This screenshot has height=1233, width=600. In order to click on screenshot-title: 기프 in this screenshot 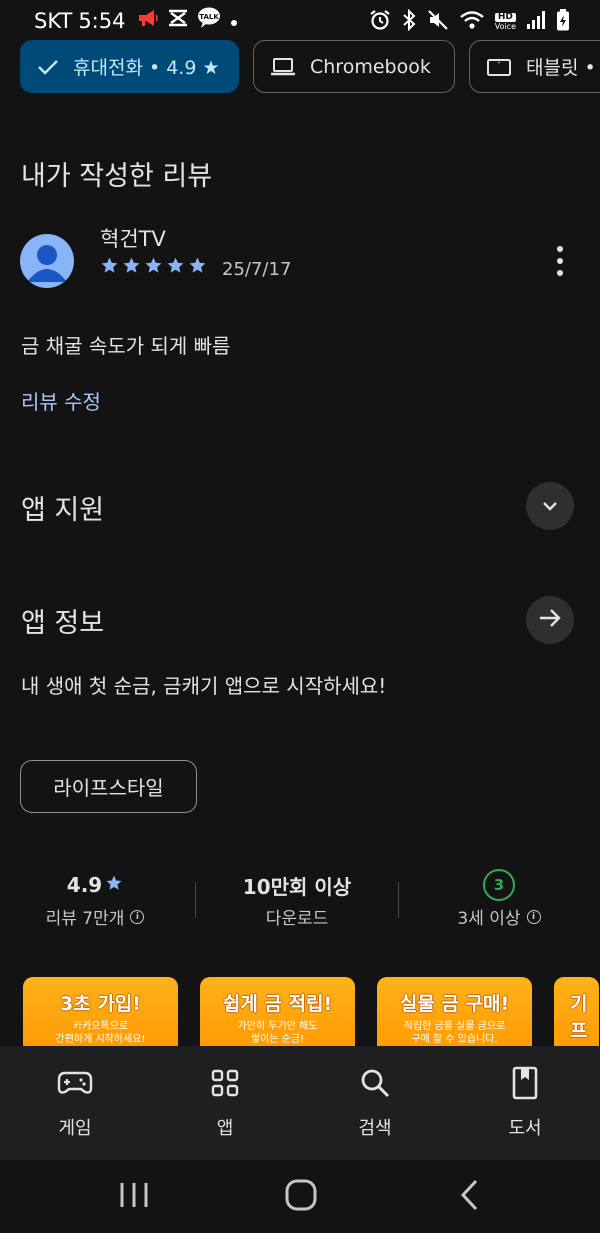, I will do `click(579, 1017)`.